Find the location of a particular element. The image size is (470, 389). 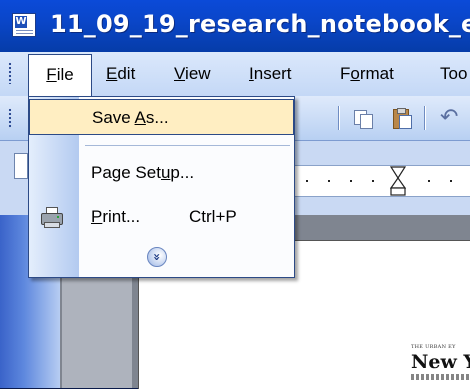

menu-view-mnemonic: V is located at coordinates (180, 73).